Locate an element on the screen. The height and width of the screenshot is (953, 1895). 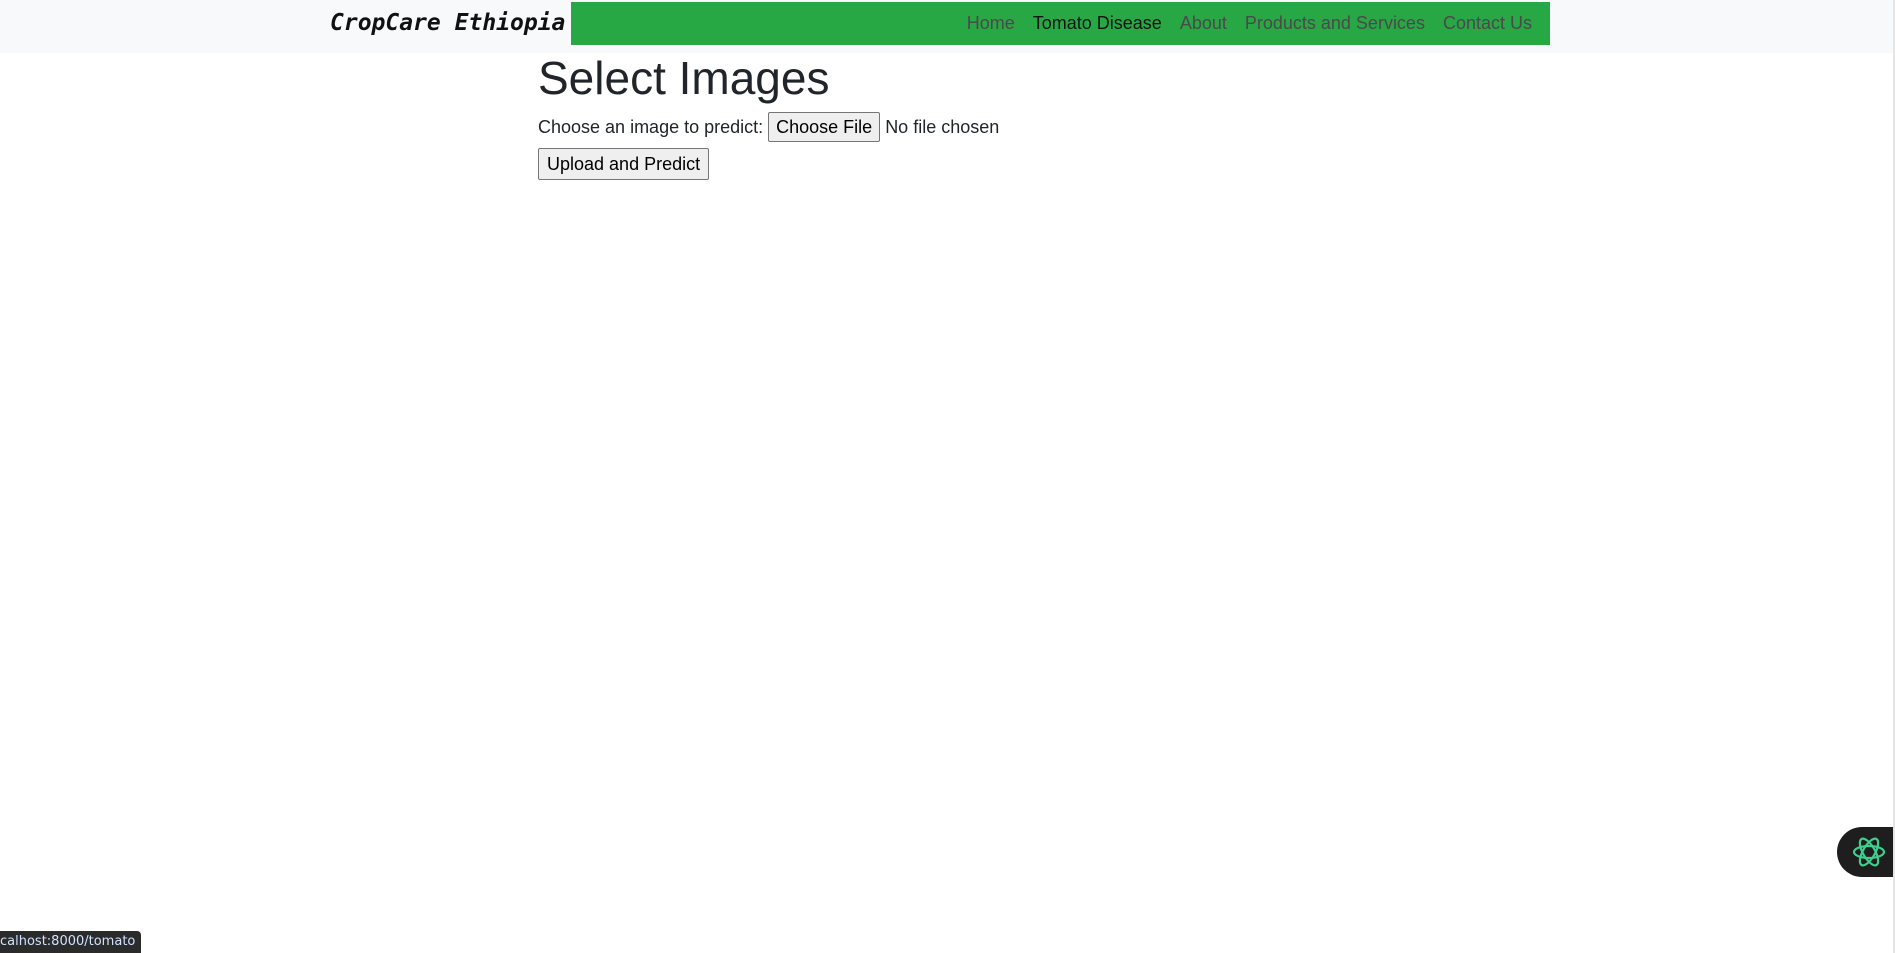
brand-logo-link: CropCare Ethiopia is located at coordinates (447, 23).